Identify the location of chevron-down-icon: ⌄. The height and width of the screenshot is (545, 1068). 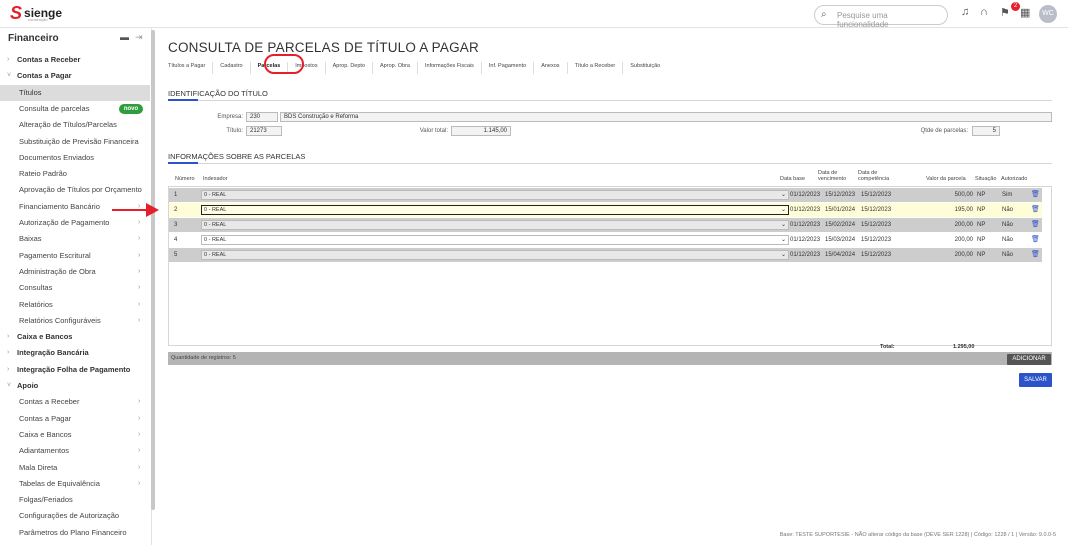
(783, 240).